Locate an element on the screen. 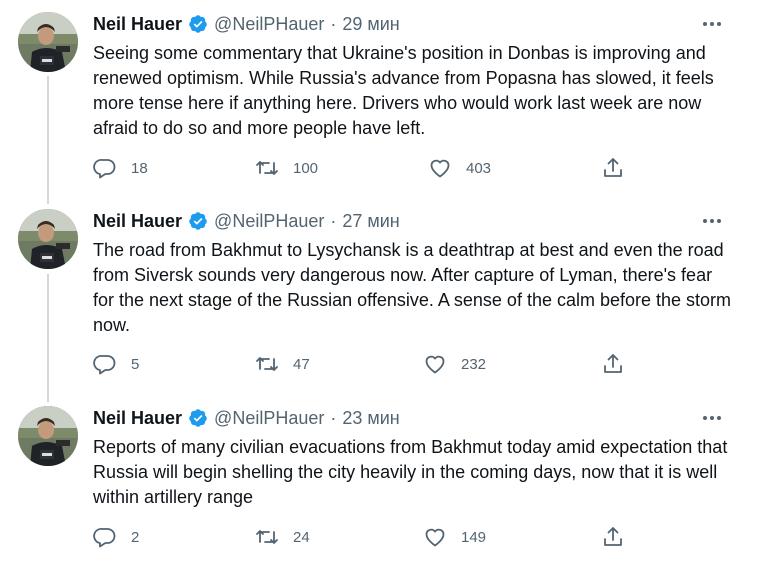  retweet-button: 47 is located at coordinates (282, 364).